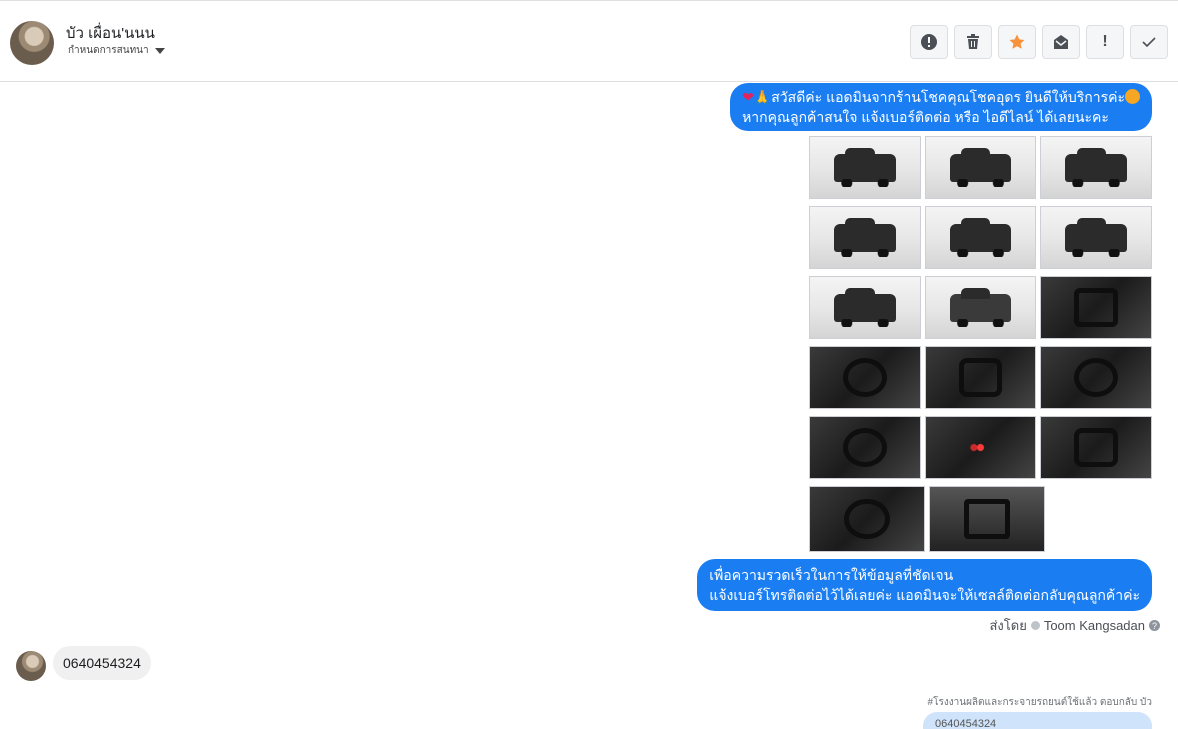 Image resolution: width=1178 pixels, height=729 pixels. Describe the element at coordinates (1154, 625) in the screenshot. I see `help-icon: ?` at that location.